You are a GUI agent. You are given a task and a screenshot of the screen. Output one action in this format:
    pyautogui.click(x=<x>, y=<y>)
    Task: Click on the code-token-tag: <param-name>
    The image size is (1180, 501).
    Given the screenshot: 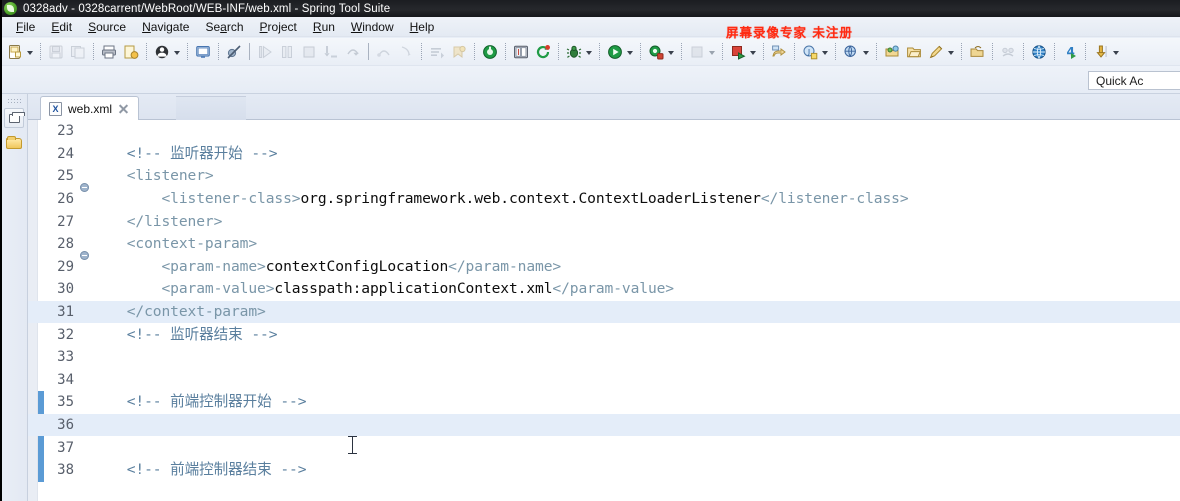 What is the action you would take?
    pyautogui.click(x=213, y=266)
    